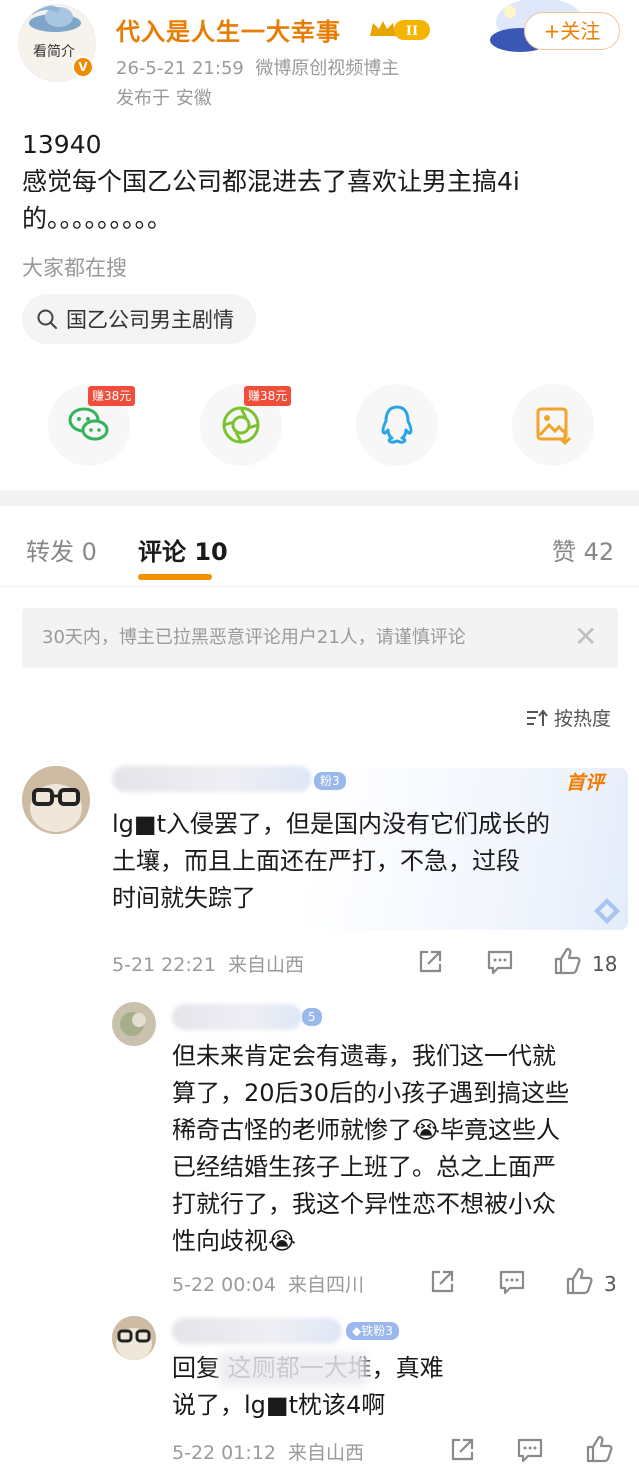 This screenshot has height=1475, width=639. Describe the element at coordinates (585, 636) in the screenshot. I see `close-icon: ✕` at that location.